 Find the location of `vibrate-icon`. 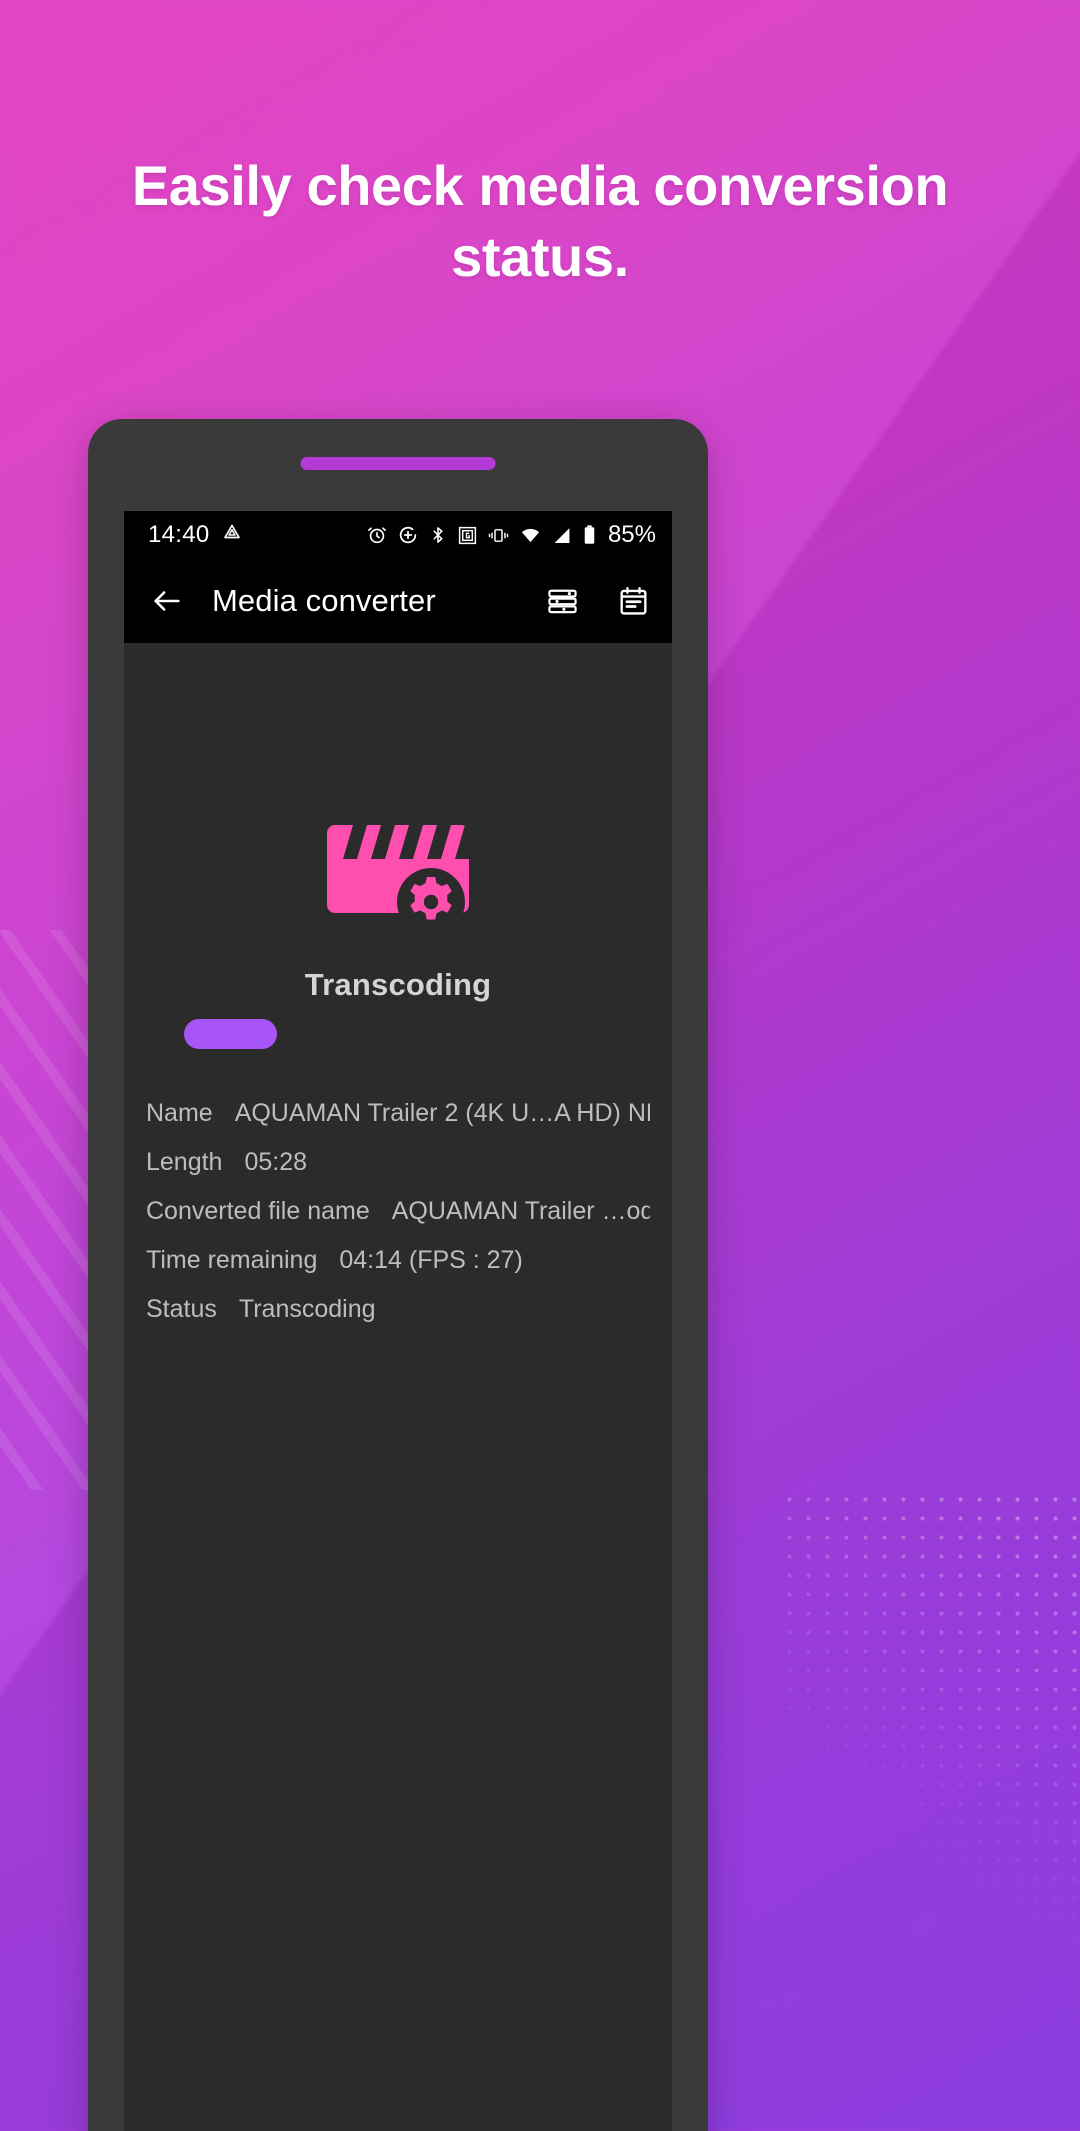

vibrate-icon is located at coordinates (498, 535).